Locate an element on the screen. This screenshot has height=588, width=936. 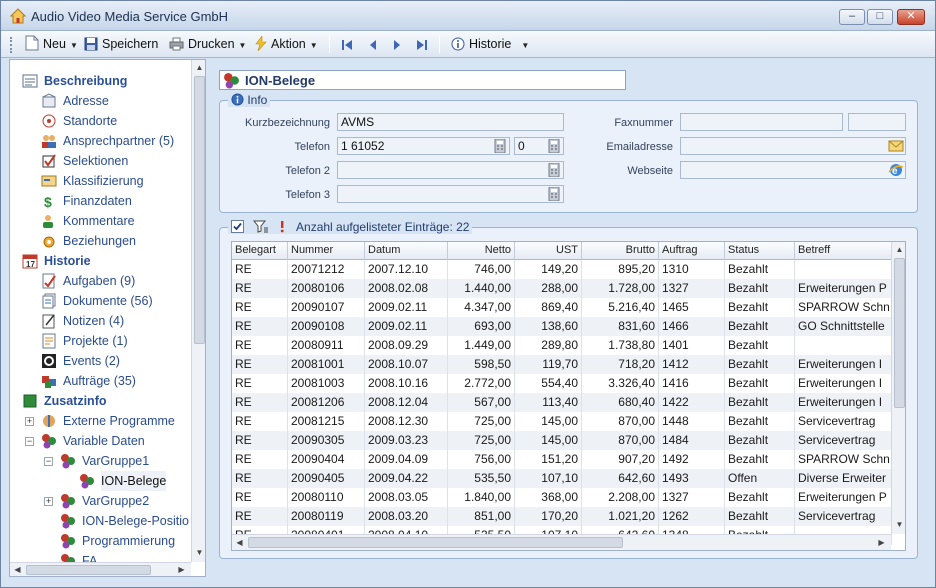
grid-horizontal-scrollbar: ◀ ▶ is located at coordinates (561, 542).